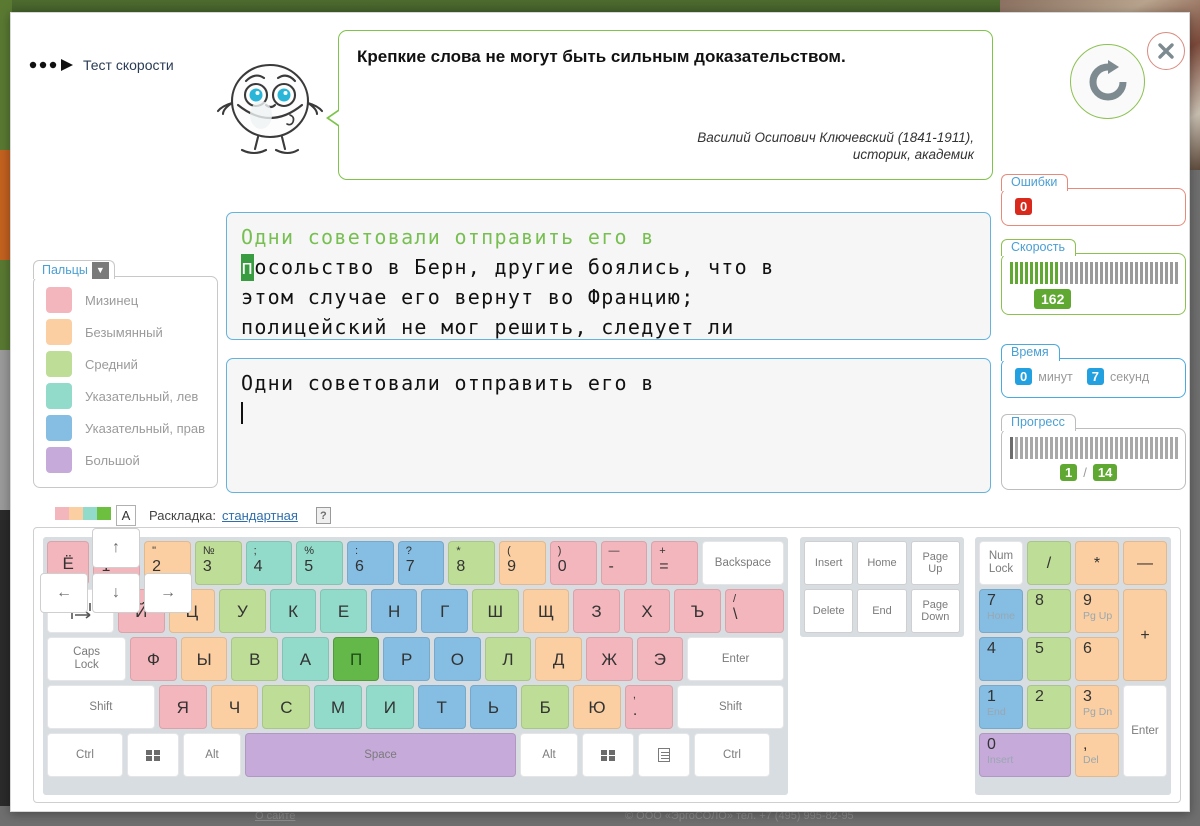 The height and width of the screenshot is (826, 1200). I want to click on key-к: К, so click(293, 611).